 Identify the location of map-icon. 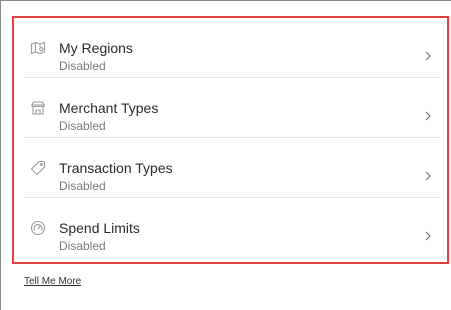
(38, 48).